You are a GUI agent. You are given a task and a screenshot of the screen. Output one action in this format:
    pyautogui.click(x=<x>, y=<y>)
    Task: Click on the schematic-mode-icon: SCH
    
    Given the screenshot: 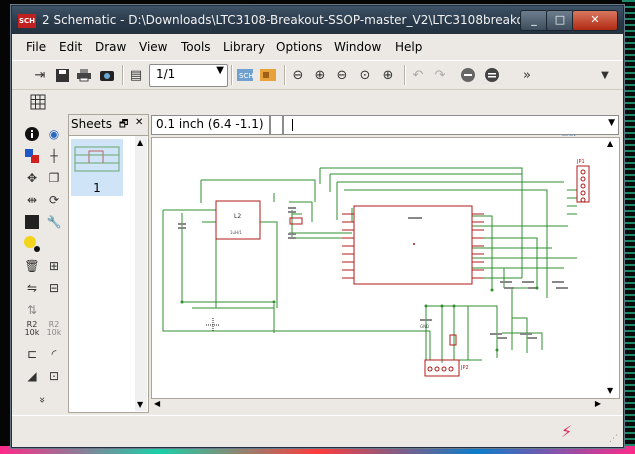 What is the action you would take?
    pyautogui.click(x=245, y=75)
    